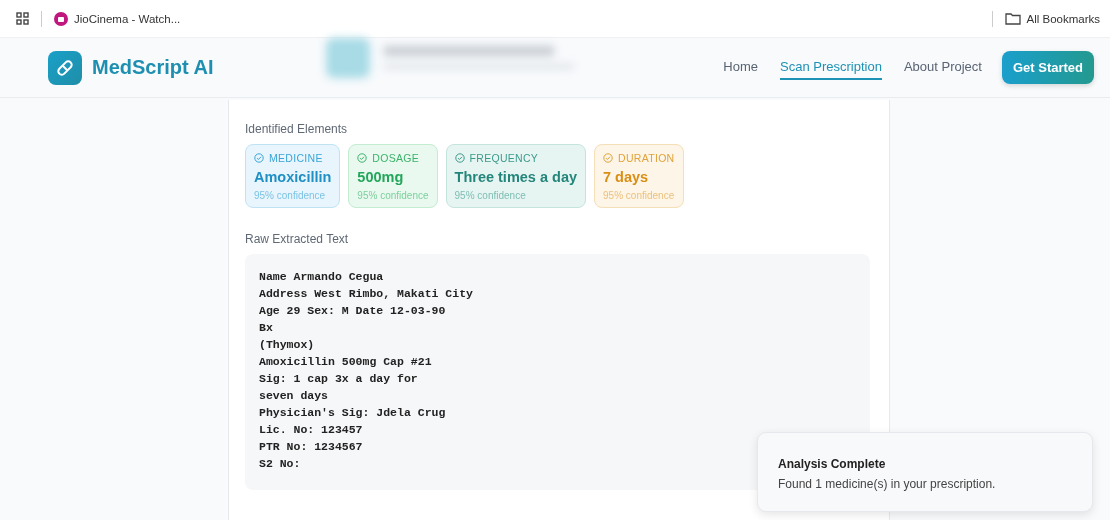 Image resolution: width=1110 pixels, height=520 pixels. I want to click on nav-link: Scan Prescription, so click(831, 67).